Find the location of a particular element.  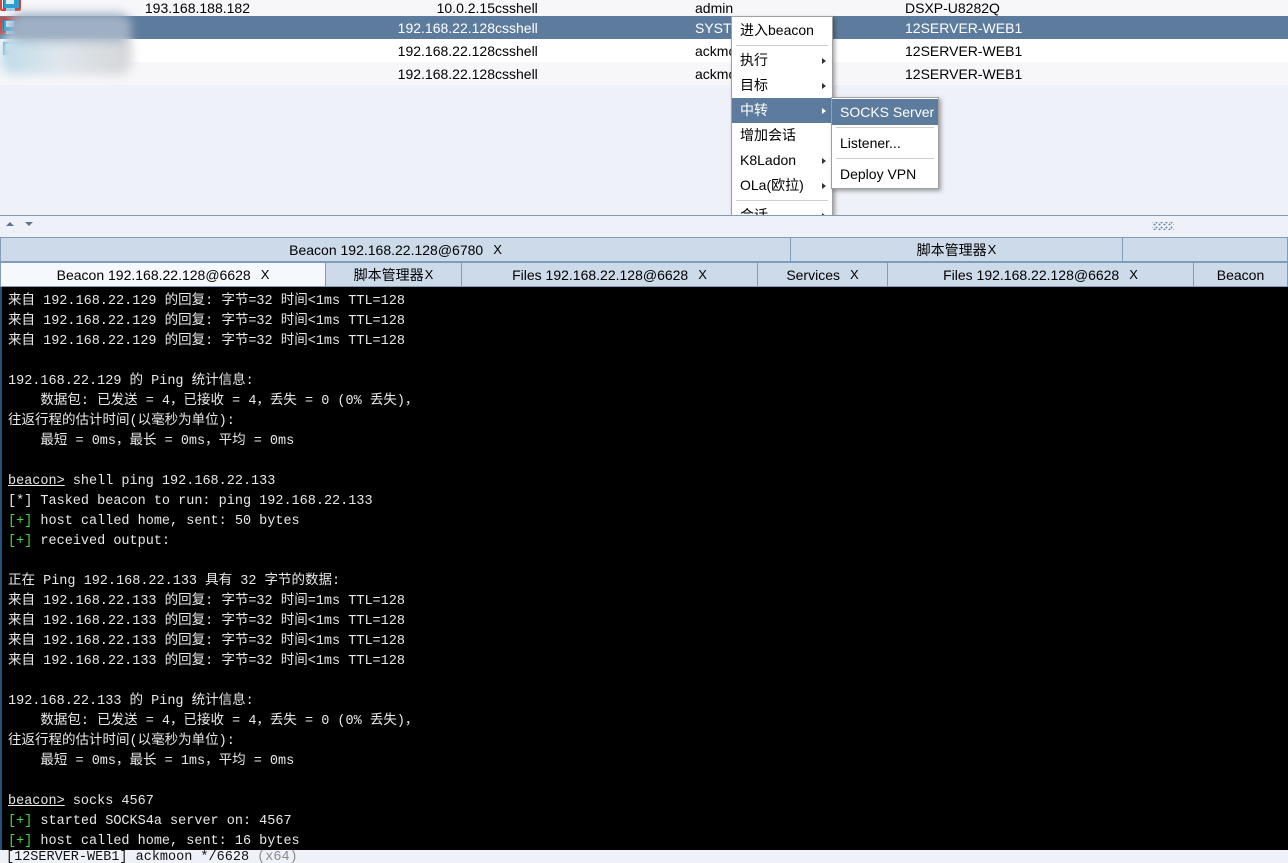

menu-item-label: 增加会话 is located at coordinates (768, 135).